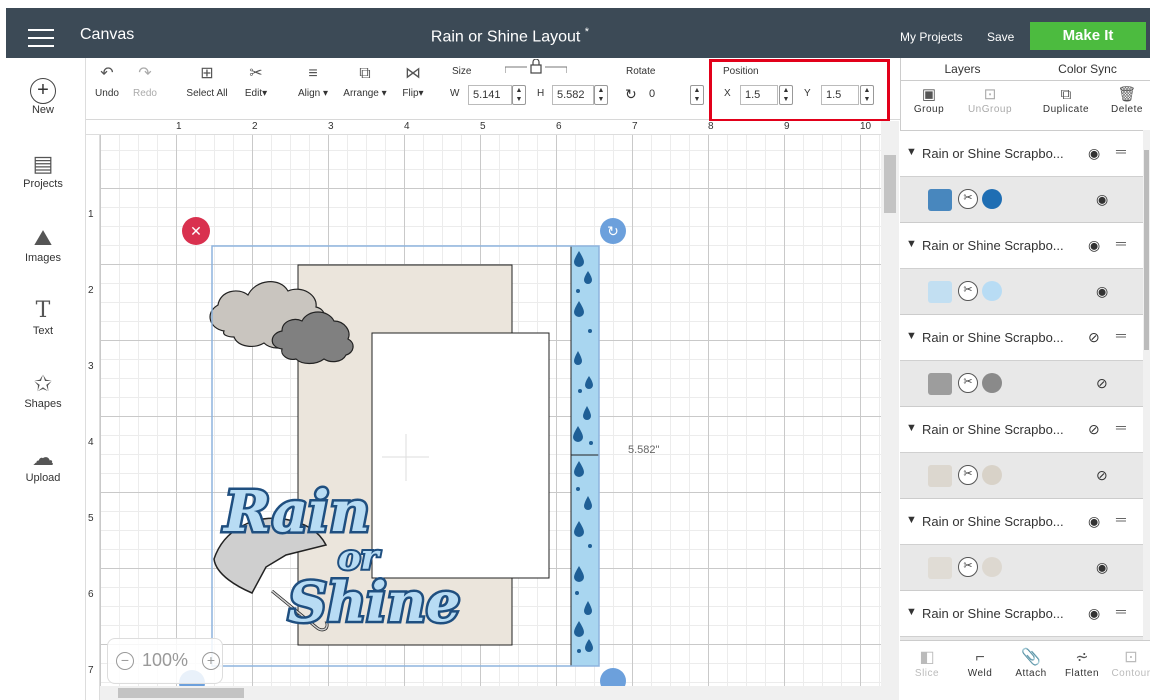 This screenshot has height=700, width=1150. What do you see at coordinates (107, 81) in the screenshot?
I see `undo-button: ↶ Undo` at bounding box center [107, 81].